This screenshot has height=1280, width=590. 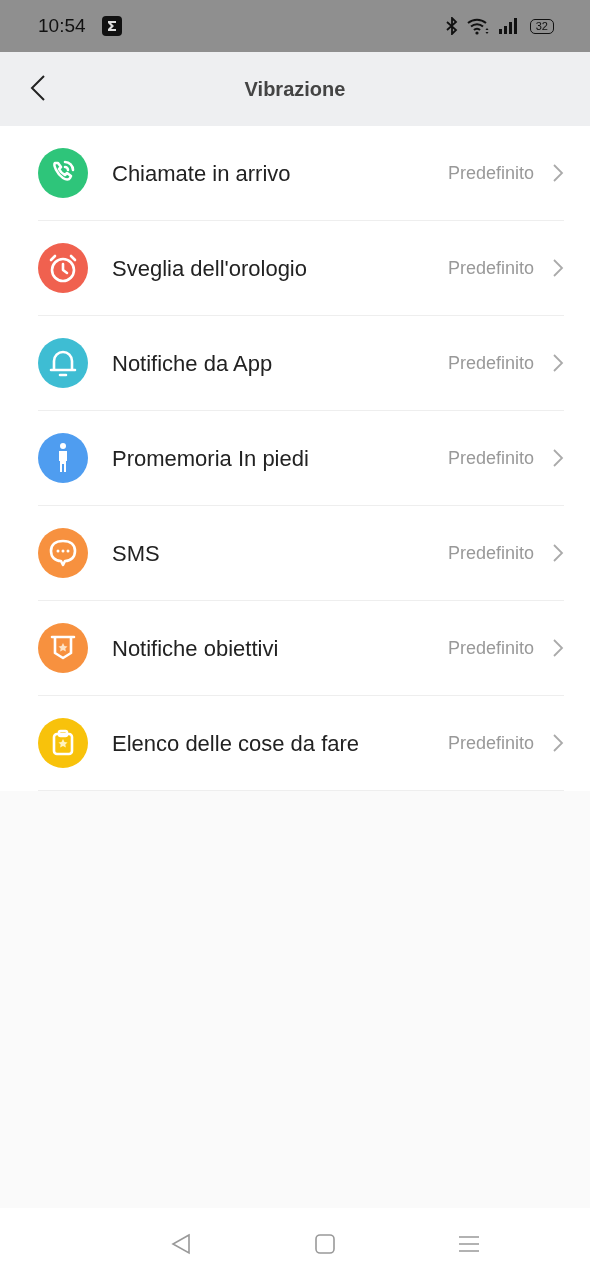 I want to click on settings-row: Elenco delle cose da fare Predefinito, so click(x=301, y=743).